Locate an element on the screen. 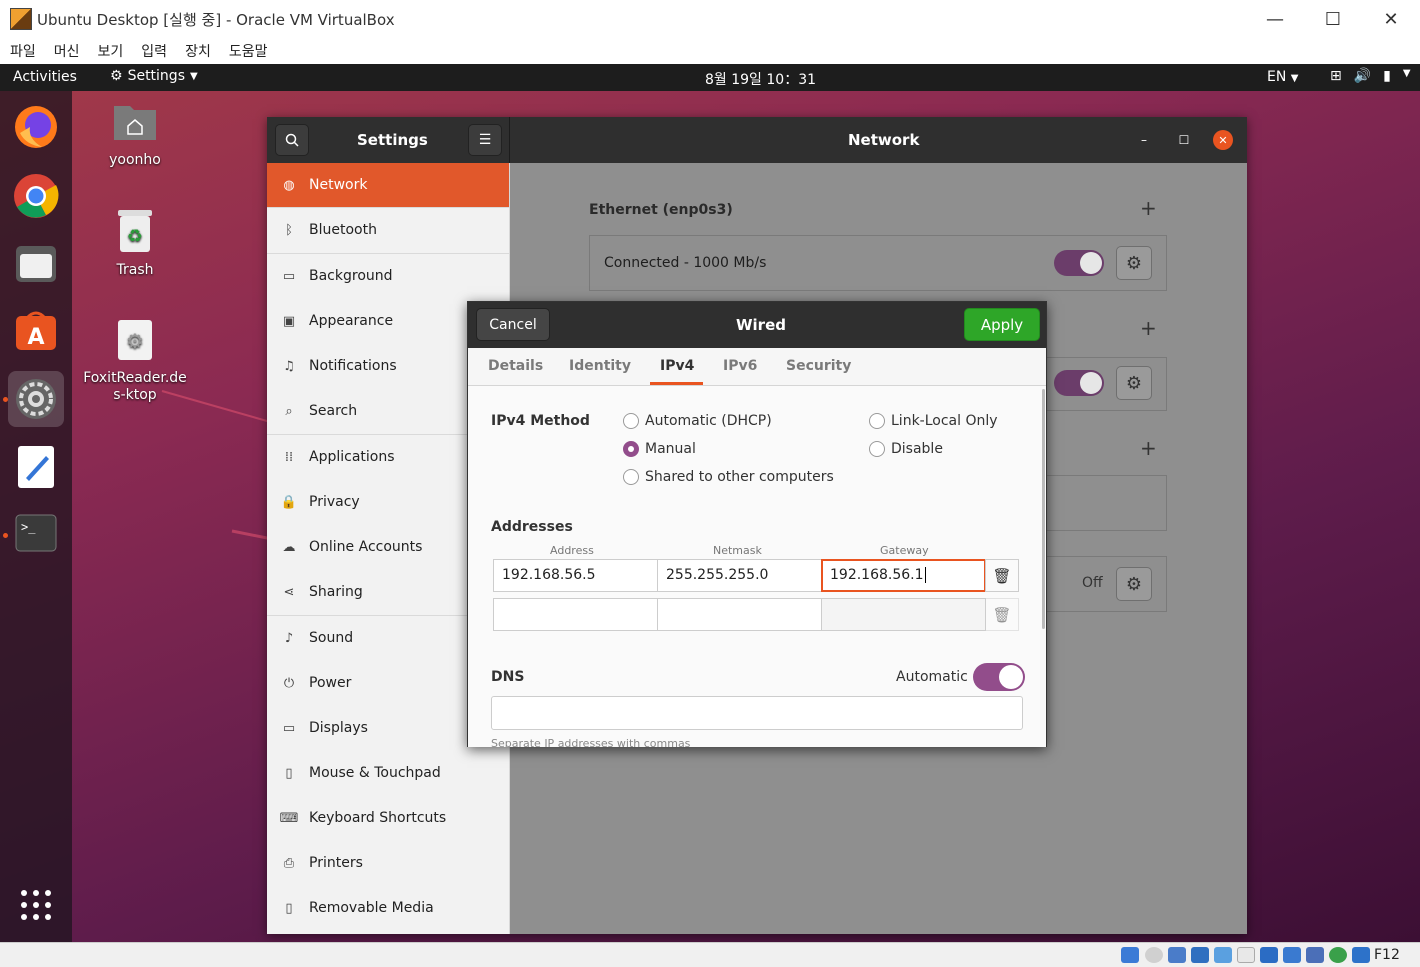  desktop-icon-foxitreader: ⚙ FoxitReader.des-ktop is located at coordinates (135, 361).